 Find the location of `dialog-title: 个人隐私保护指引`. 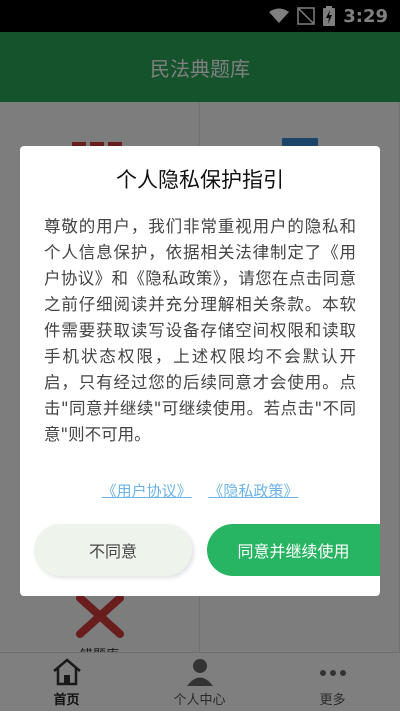

dialog-title: 个人隐私保护指引 is located at coordinates (200, 180).